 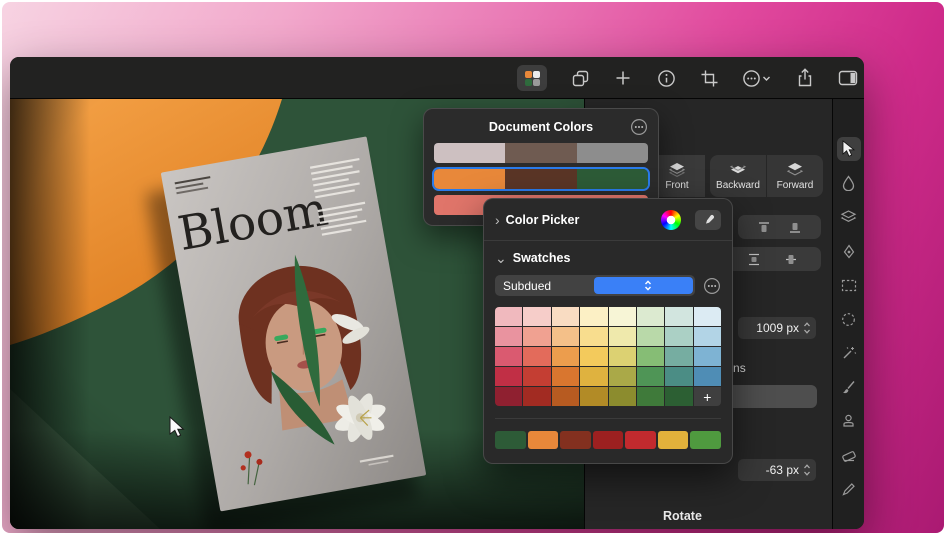 I want to click on info-icon, so click(x=666, y=78).